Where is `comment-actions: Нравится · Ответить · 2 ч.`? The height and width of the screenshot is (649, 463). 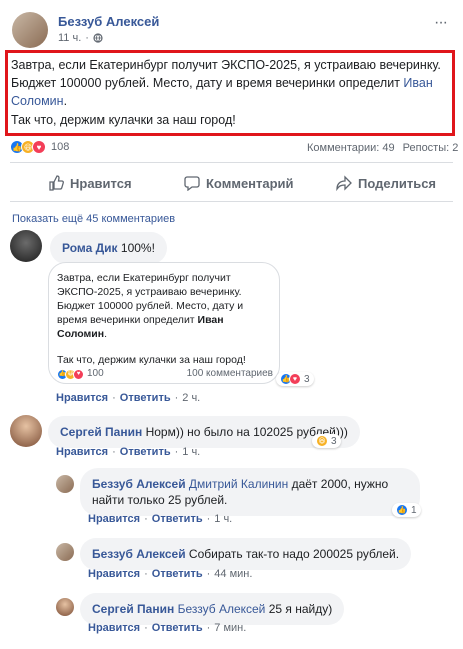 comment-actions: Нравится · Ответить · 2 ч. is located at coordinates (128, 398).